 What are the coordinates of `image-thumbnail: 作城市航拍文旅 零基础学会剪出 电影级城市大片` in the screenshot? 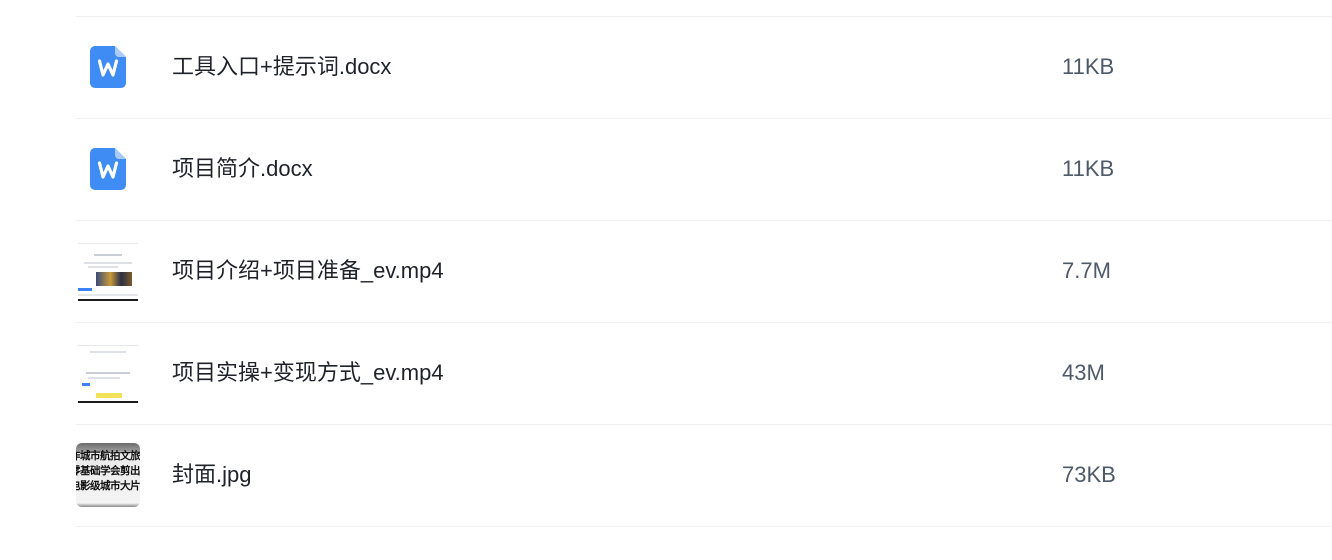 It's located at (108, 475).